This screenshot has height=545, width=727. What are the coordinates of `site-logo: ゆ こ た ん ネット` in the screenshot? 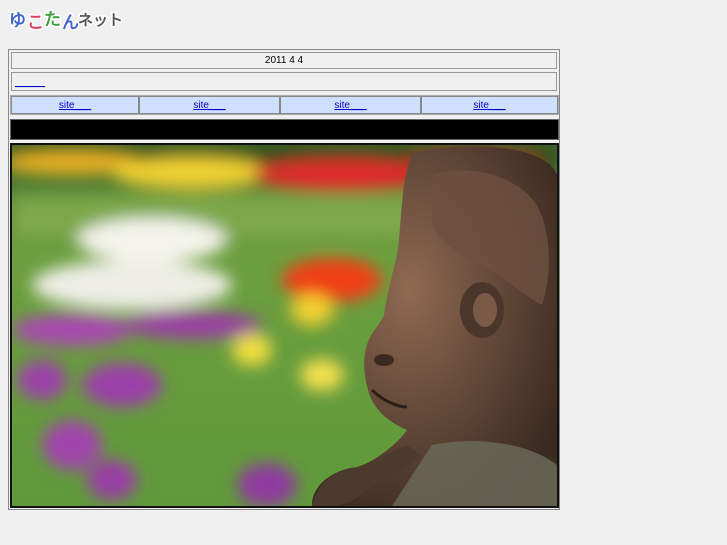 It's located at (71, 20).